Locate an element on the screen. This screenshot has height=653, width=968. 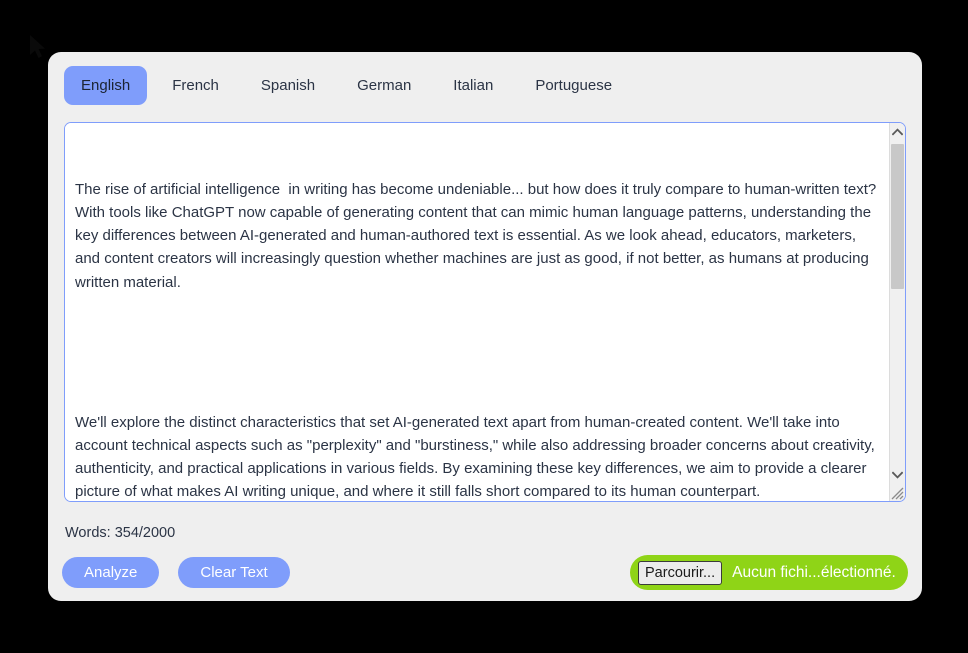
tab-german: German is located at coordinates (384, 85).